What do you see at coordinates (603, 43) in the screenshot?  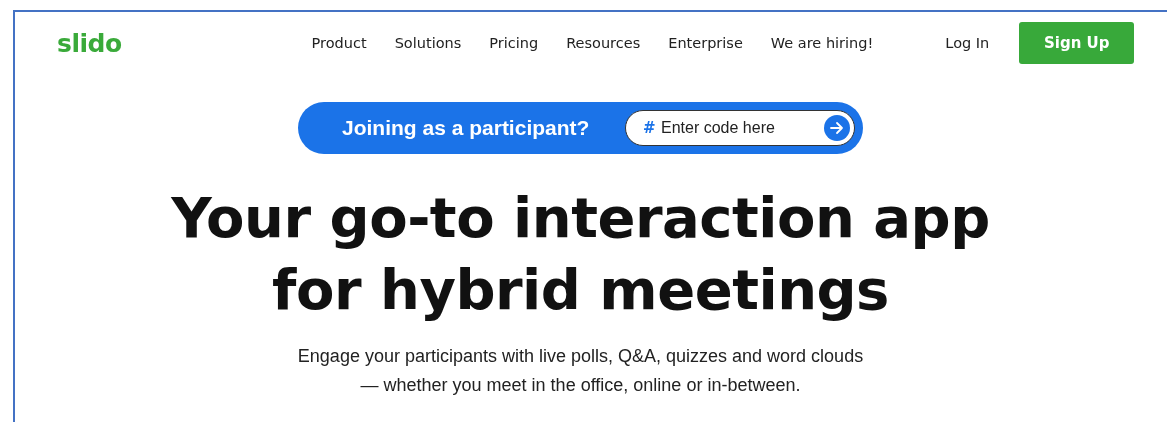 I see `nav-link: Resources` at bounding box center [603, 43].